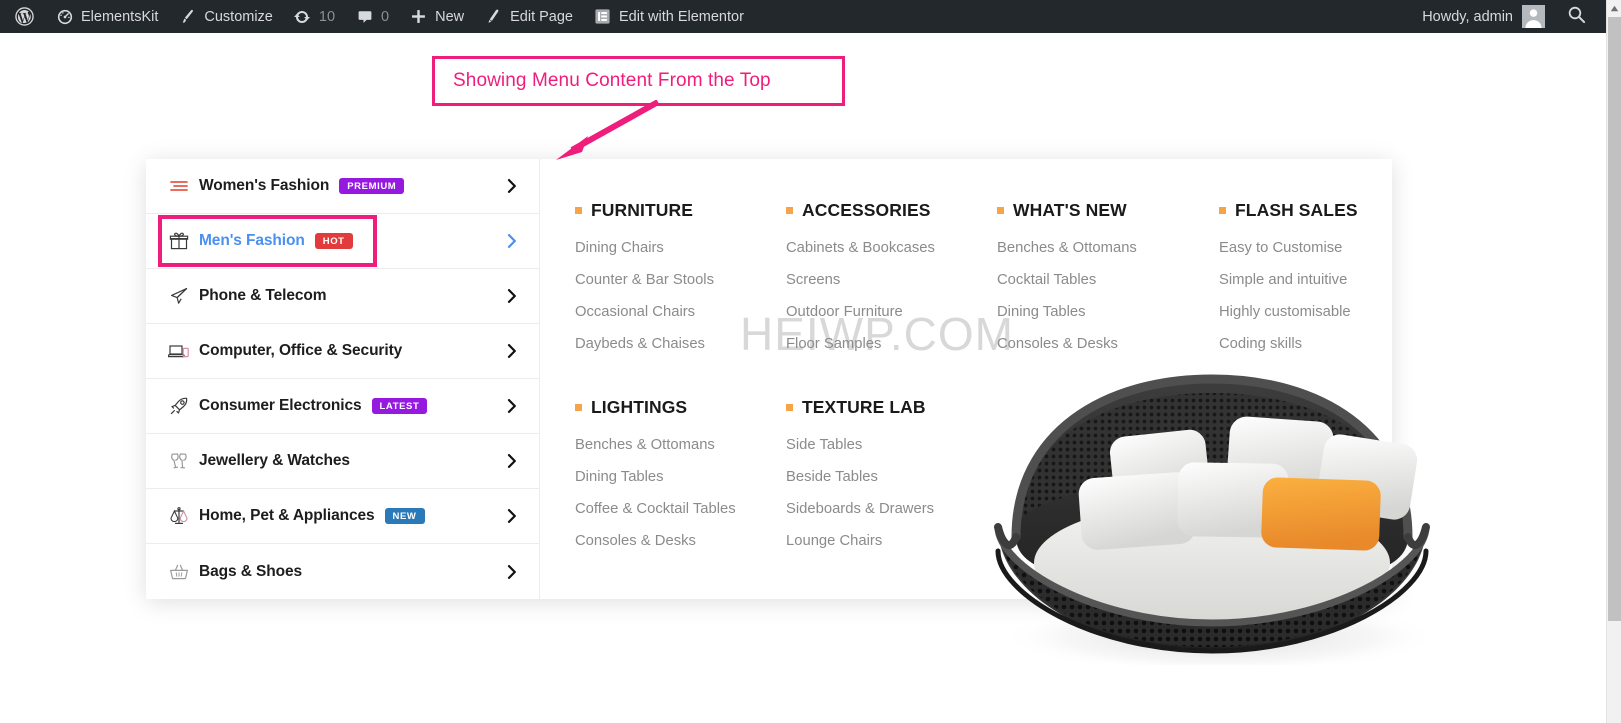 The image size is (1621, 723). Describe the element at coordinates (891, 280) in the screenshot. I see `mega-link: Screens` at that location.